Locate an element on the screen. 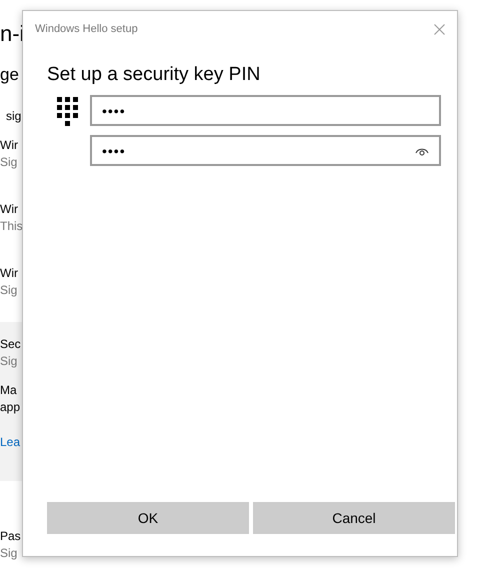  option-title: Sec is located at coordinates (11, 344).